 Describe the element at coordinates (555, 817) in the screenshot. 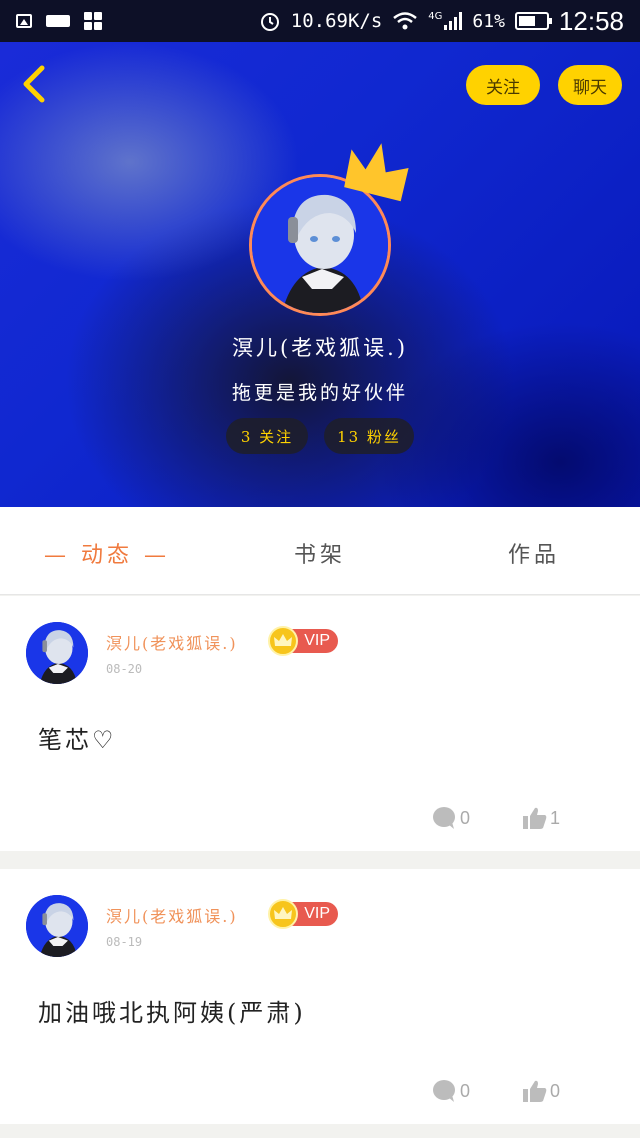

I see `like-count: 1` at that location.